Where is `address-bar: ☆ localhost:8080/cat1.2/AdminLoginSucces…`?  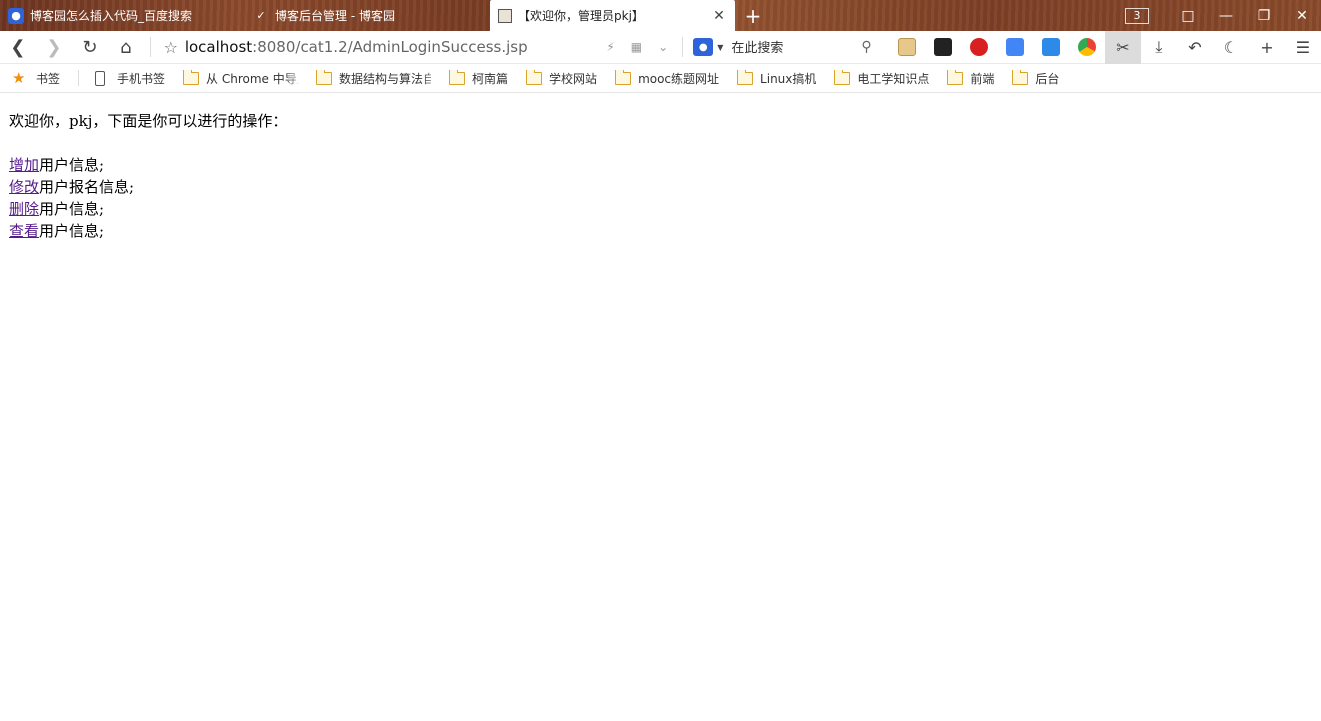
address-bar: ☆ localhost:8080/cat1.2/AdminLoginSucces… is located at coordinates (416, 47).